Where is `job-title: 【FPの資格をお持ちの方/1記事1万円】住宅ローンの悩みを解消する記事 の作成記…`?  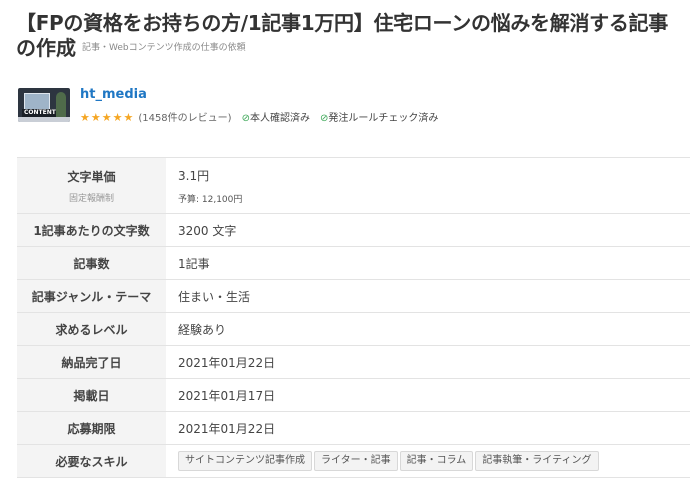
job-title: 【FPの資格をお持ちの方/1記事1万円】住宅ローンの悩みを解消する記事 の作成記… is located at coordinates (354, 36).